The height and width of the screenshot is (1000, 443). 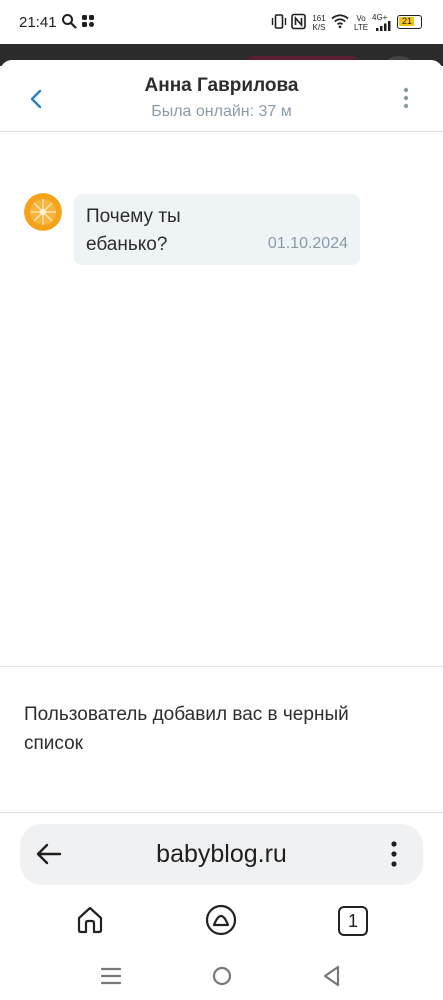 I want to click on message-bubble: Почему ты ебанько? 01.10.2024, so click(x=217, y=229).